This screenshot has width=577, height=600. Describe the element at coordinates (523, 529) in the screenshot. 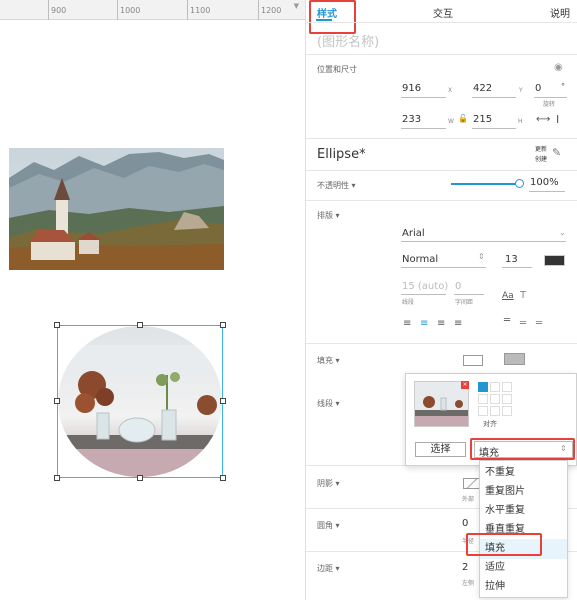

I see `fill-mode-dropdown: 不重复 重复图片 水平重复 垂直重复 填充 适应 拉伸` at that location.